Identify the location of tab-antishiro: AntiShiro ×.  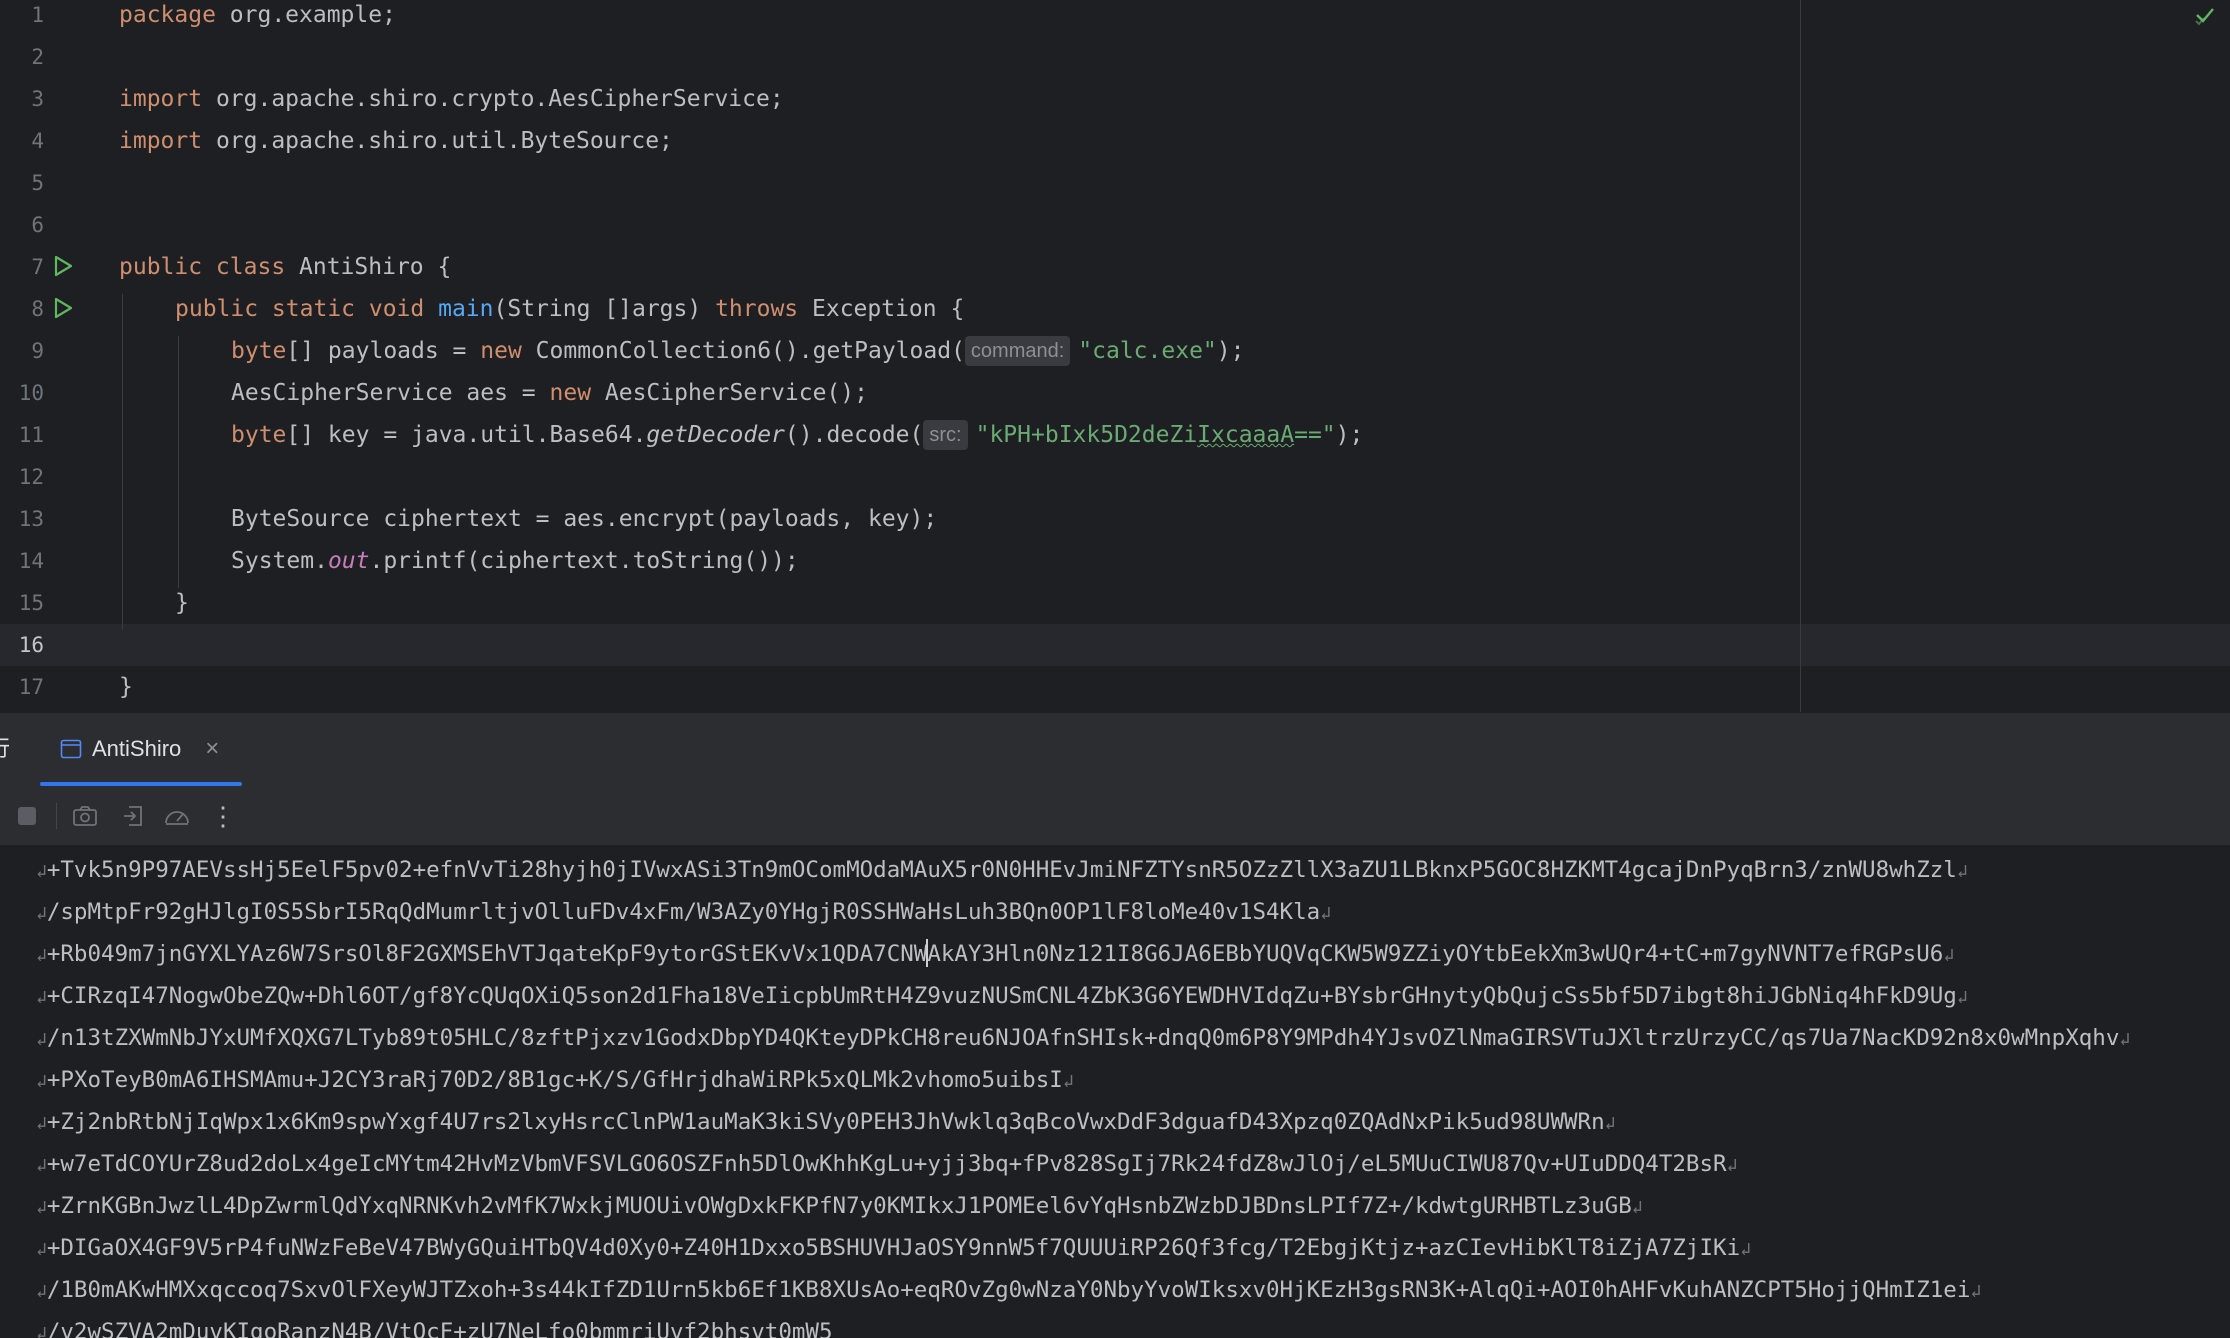
(138, 749).